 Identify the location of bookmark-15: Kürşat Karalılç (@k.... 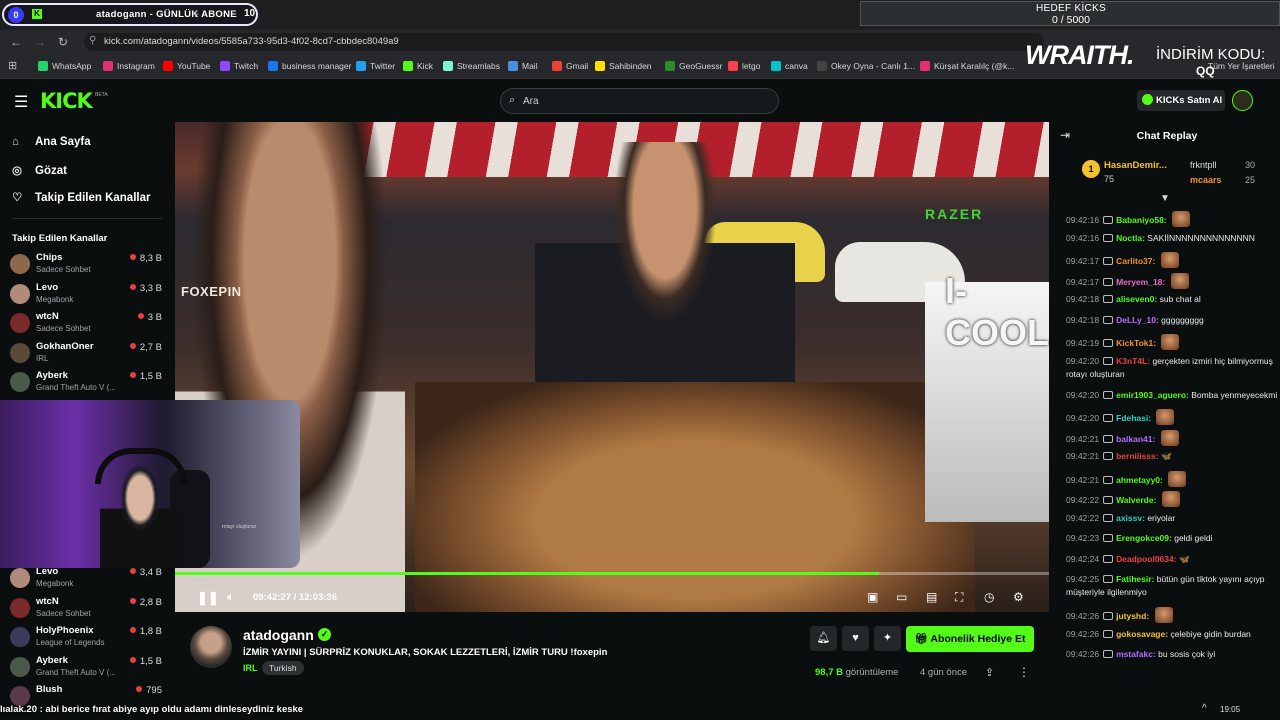
(967, 66).